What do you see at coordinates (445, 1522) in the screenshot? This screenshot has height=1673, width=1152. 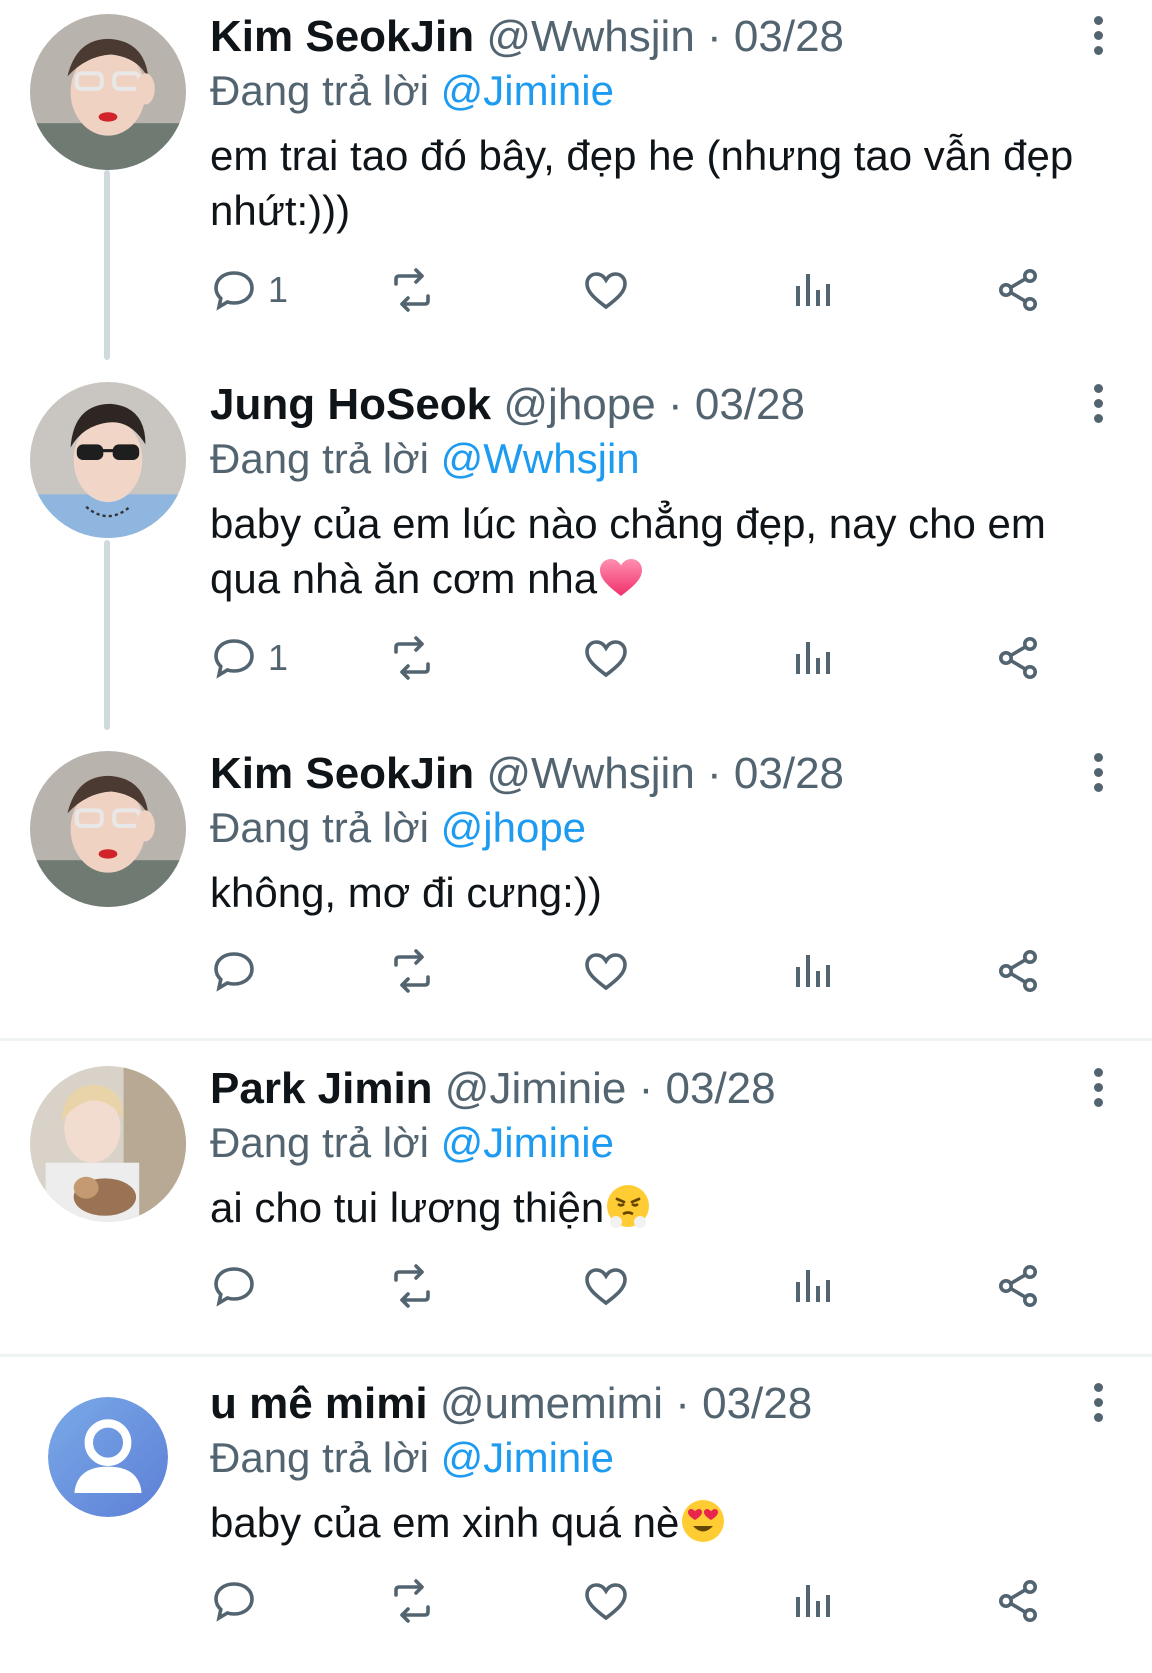 I see `tweet-text: baby của em xinh quá nè` at bounding box center [445, 1522].